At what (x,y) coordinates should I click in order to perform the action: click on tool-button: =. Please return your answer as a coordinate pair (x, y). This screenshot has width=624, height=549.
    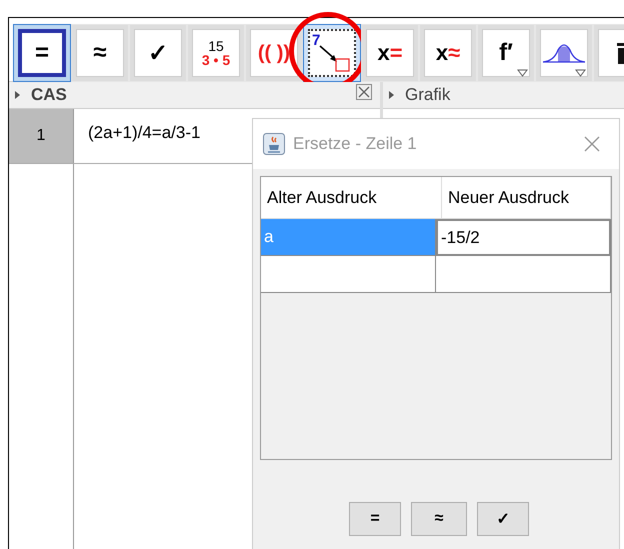
    Looking at the image, I should click on (42, 53).